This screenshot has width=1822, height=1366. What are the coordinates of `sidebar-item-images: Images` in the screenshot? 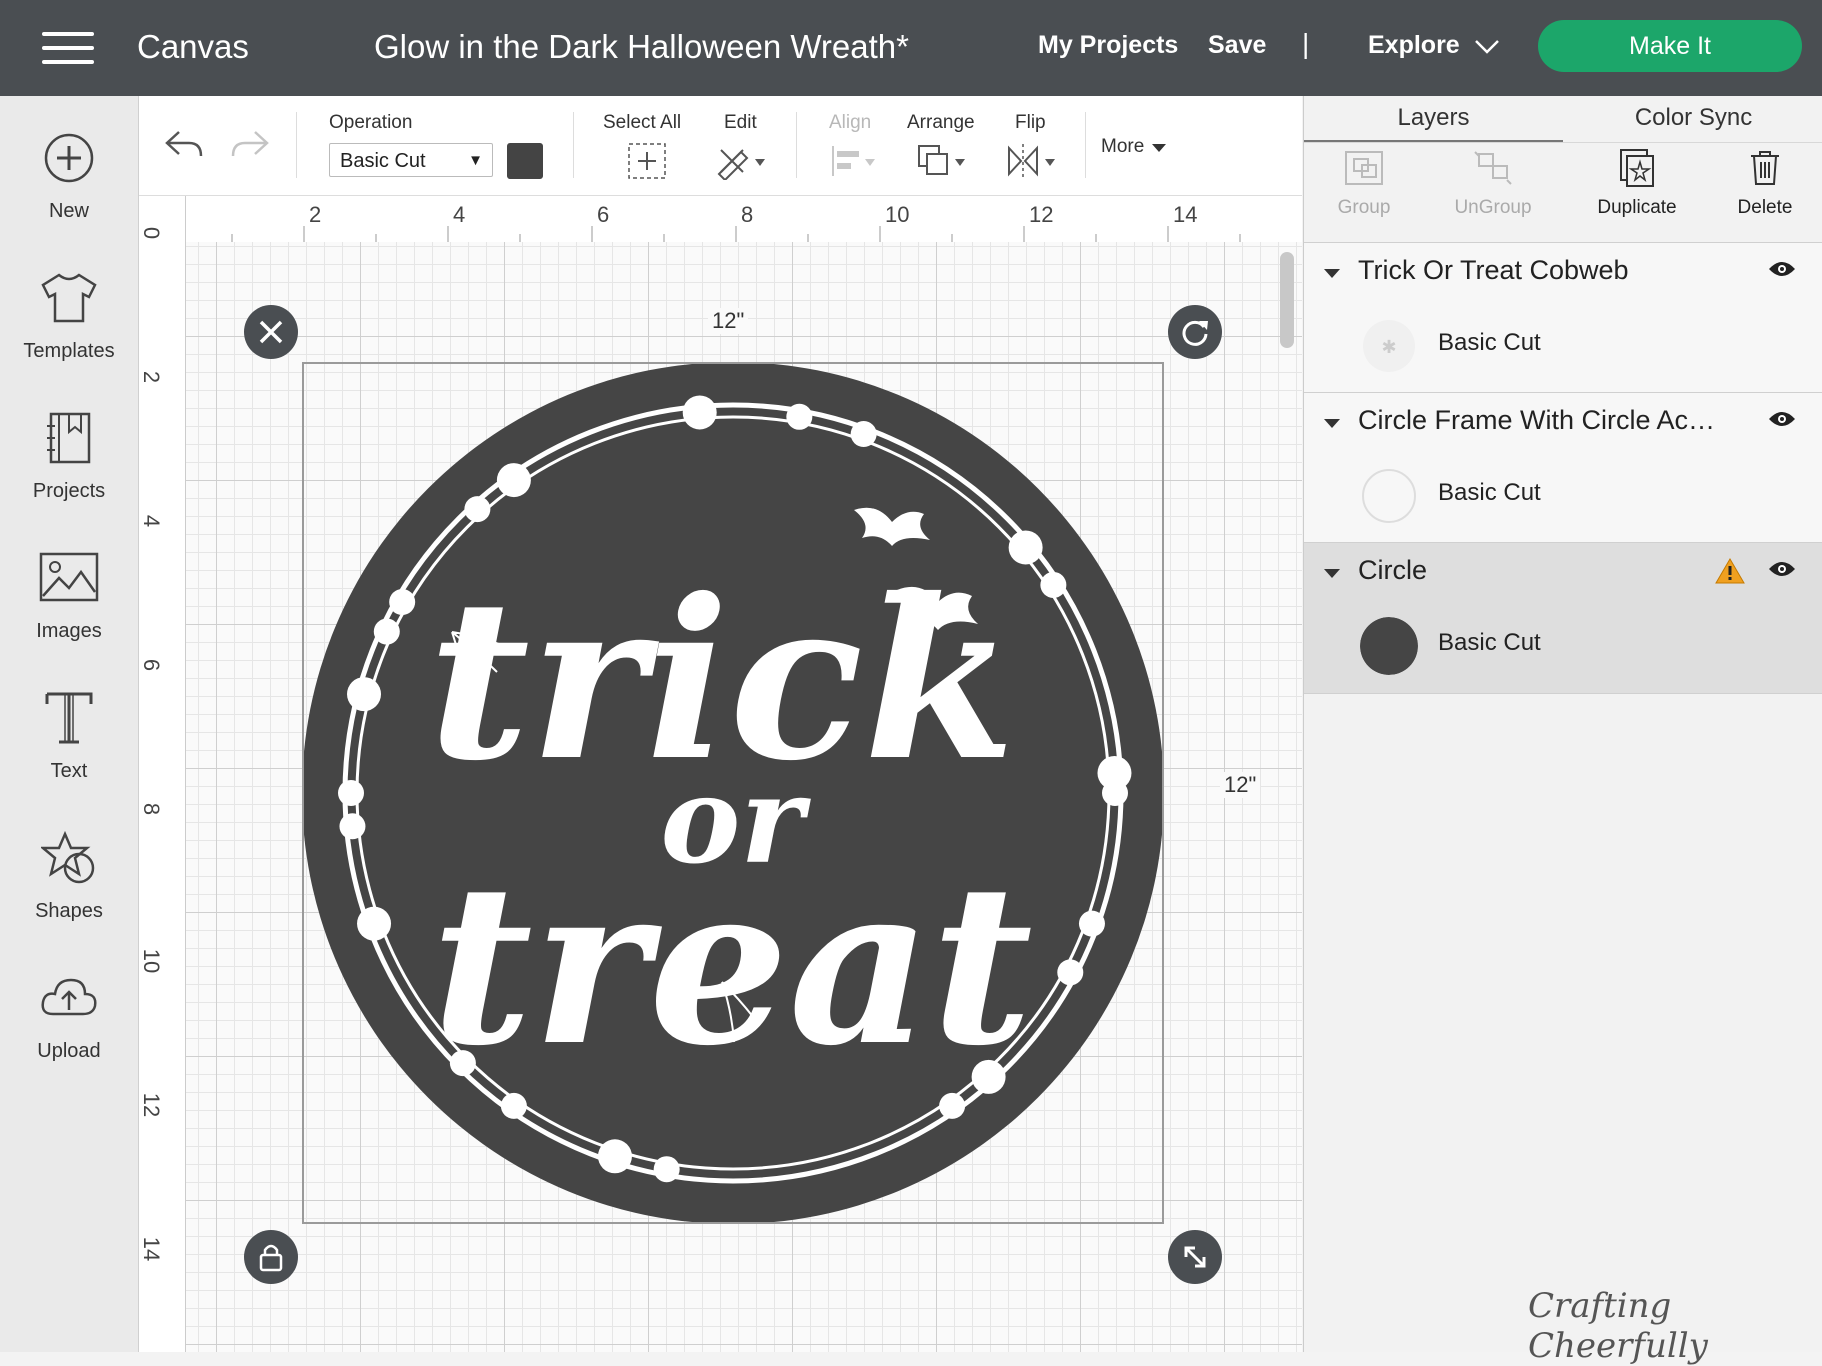 It's located at (69, 590).